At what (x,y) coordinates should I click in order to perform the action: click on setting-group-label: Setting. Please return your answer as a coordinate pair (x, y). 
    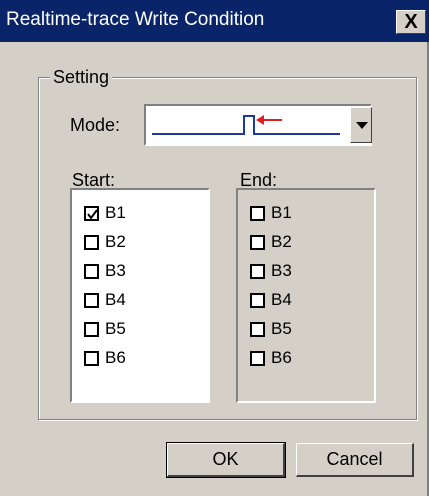
    Looking at the image, I should click on (81, 77).